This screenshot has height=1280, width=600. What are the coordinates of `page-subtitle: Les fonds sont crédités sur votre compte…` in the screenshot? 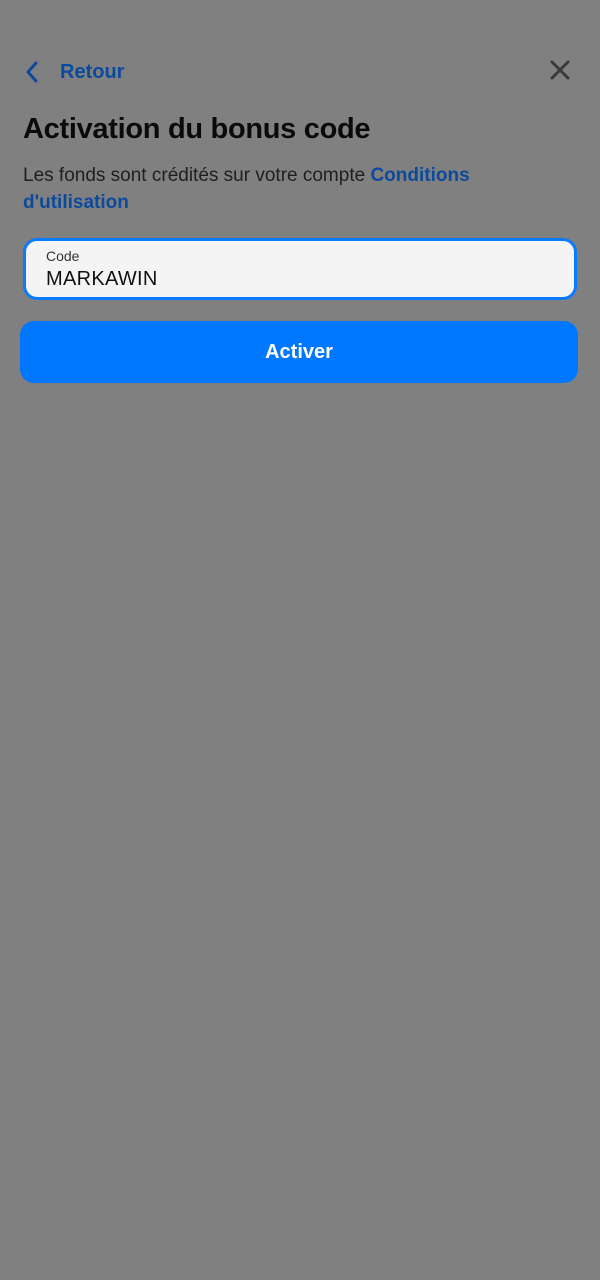 It's located at (293, 189).